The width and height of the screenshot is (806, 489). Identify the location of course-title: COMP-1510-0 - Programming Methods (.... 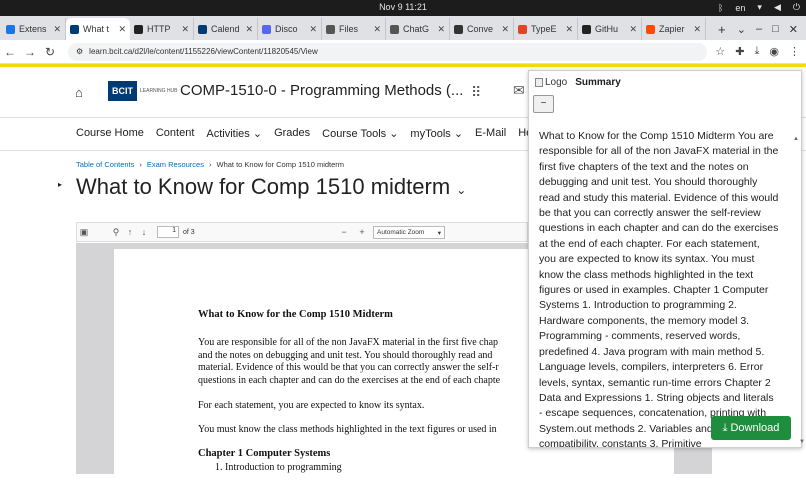
(321, 90).